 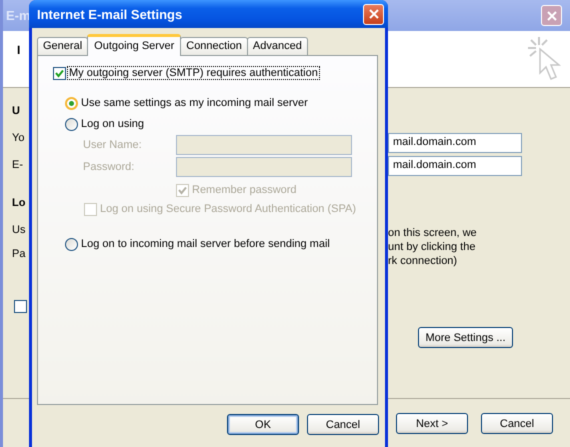 I want to click on description-text: rk connection), so click(x=423, y=261).